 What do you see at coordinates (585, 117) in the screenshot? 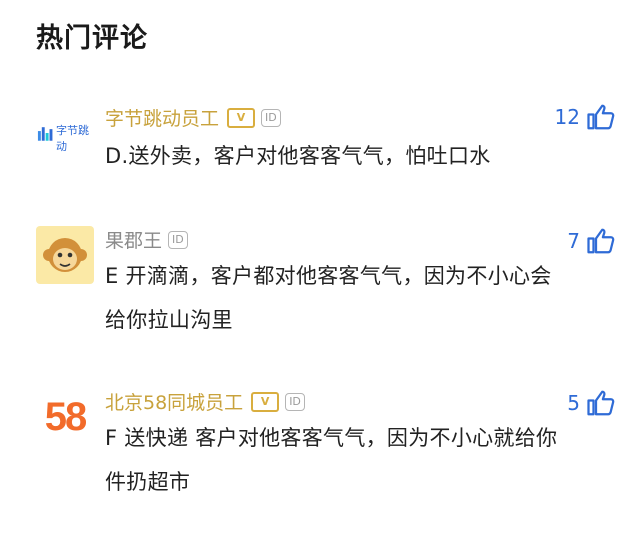
I see `like-button: 12` at bounding box center [585, 117].